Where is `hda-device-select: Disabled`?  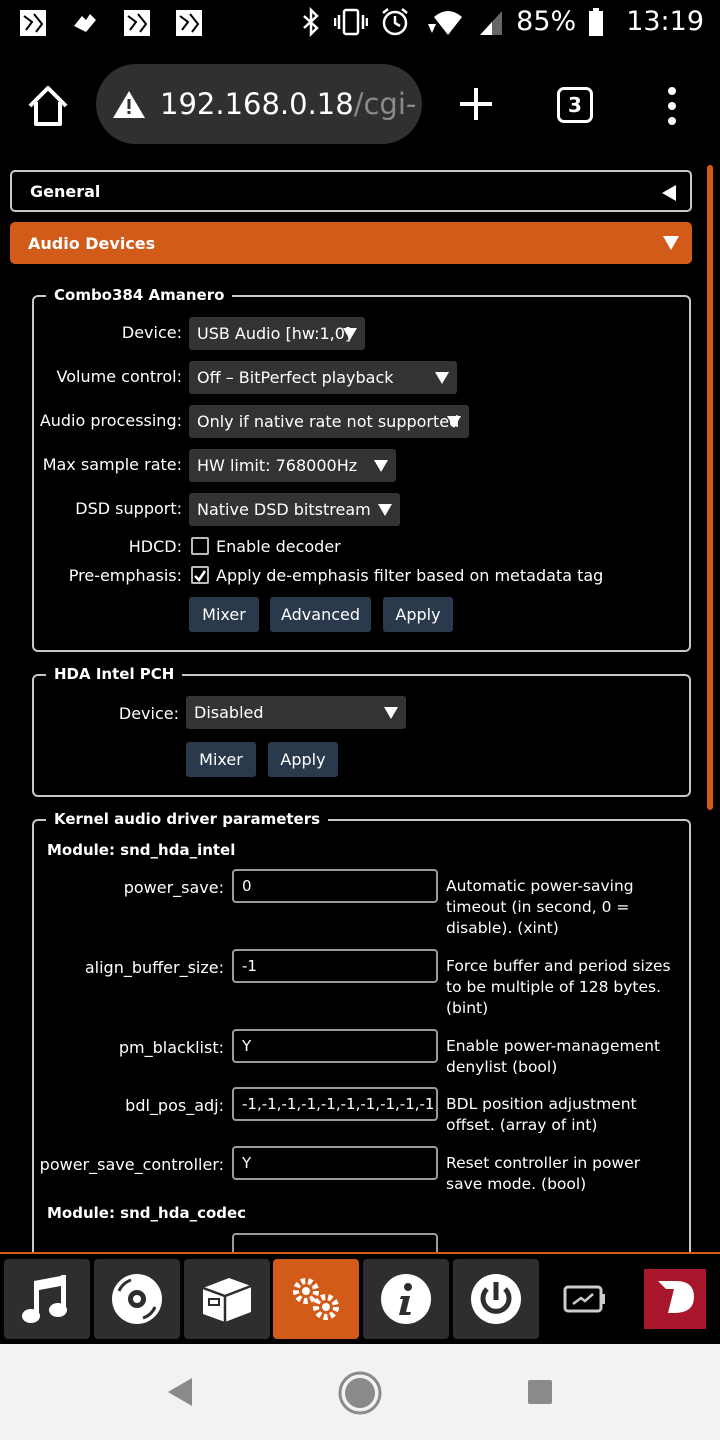
hda-device-select: Disabled is located at coordinates (296, 712).